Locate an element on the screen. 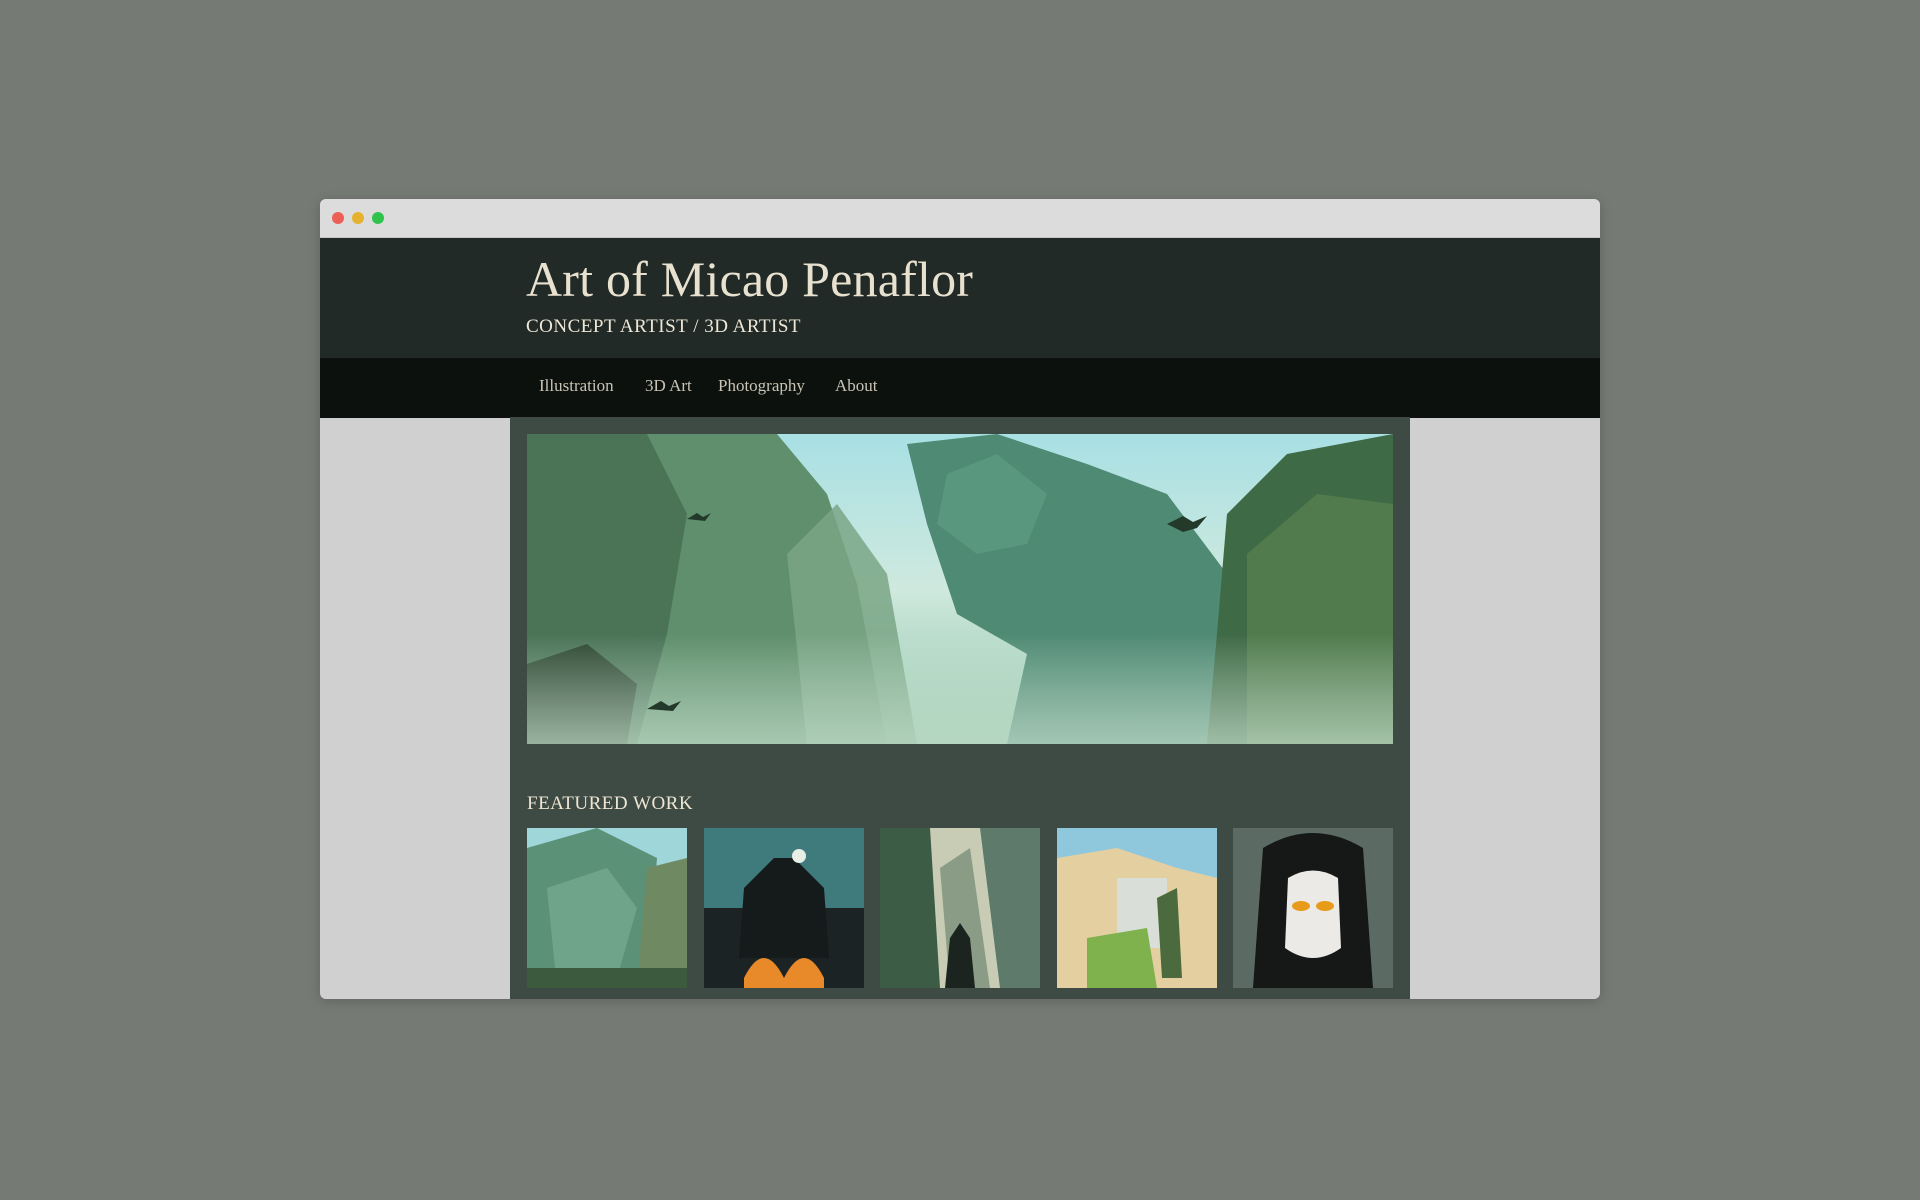 This screenshot has height=1200, width=1920. featured-thumbnail-dark-knight is located at coordinates (784, 908).